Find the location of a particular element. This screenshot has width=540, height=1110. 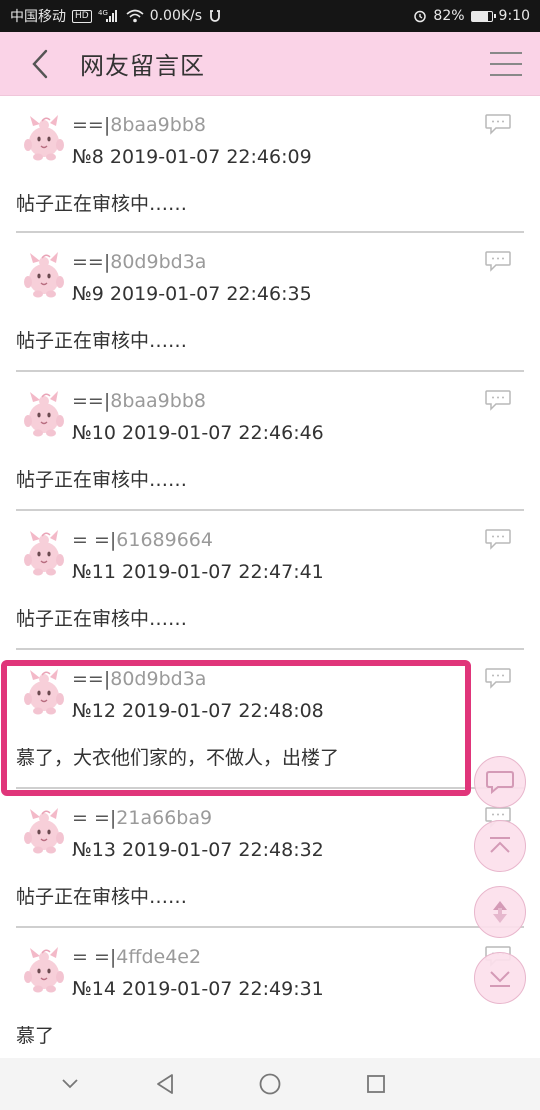

status-bar: 中国移动 HD 4G 0.00K/s 82% 9:10 is located at coordinates (270, 16).